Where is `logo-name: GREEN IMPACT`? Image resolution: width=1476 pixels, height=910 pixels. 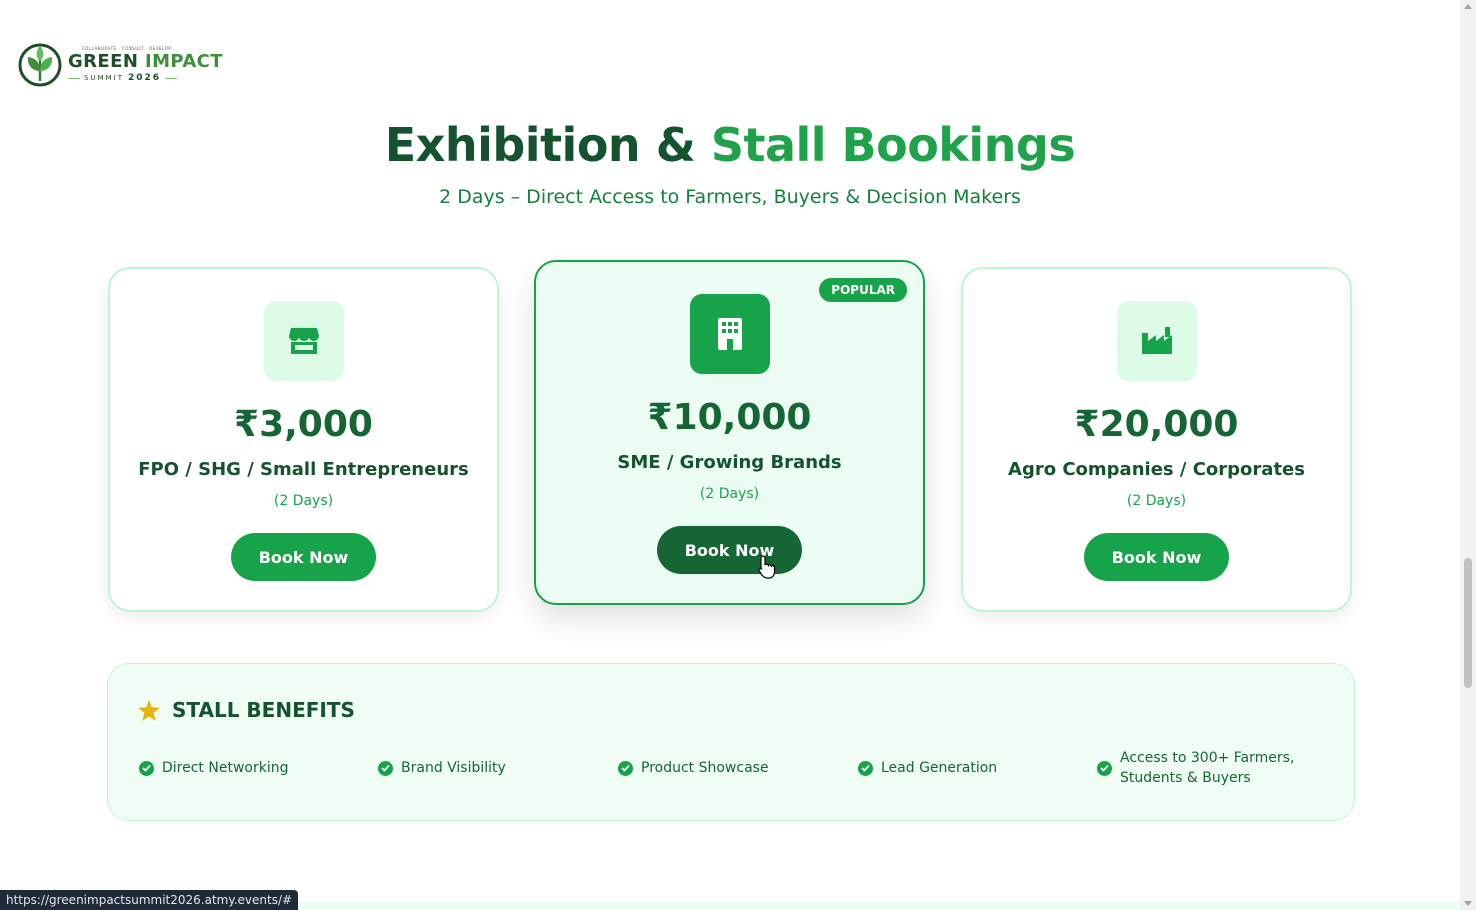
logo-name: GREEN IMPACT is located at coordinates (145, 61).